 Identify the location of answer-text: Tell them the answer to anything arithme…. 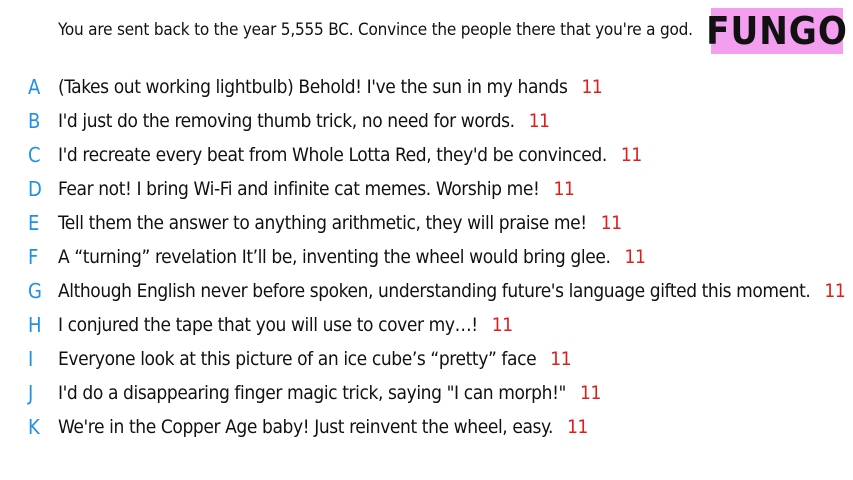
(340, 223).